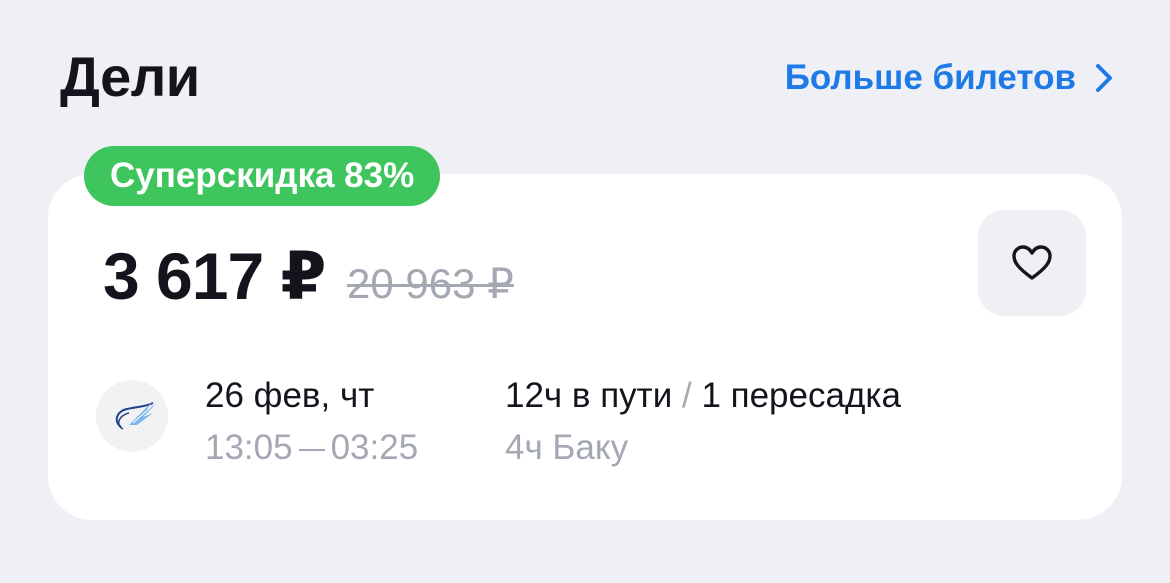 This screenshot has height=583, width=1170. I want to click on flight-times: 13:05 03:25, so click(311, 448).